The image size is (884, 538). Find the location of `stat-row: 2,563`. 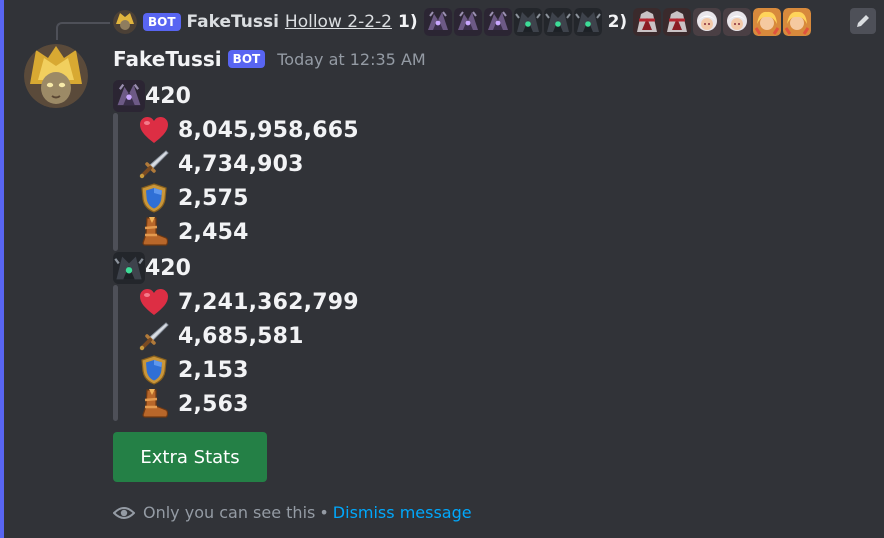

stat-row: 2,563 is located at coordinates (193, 404).